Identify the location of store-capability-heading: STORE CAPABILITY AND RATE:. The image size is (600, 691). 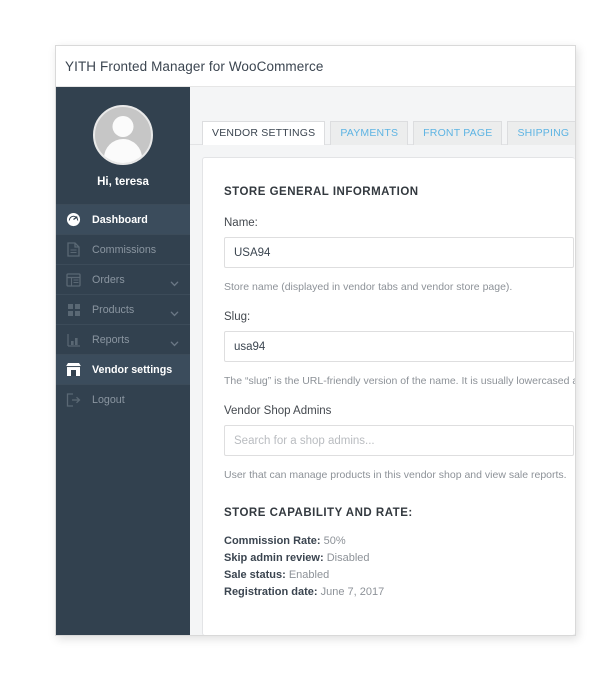
(318, 513).